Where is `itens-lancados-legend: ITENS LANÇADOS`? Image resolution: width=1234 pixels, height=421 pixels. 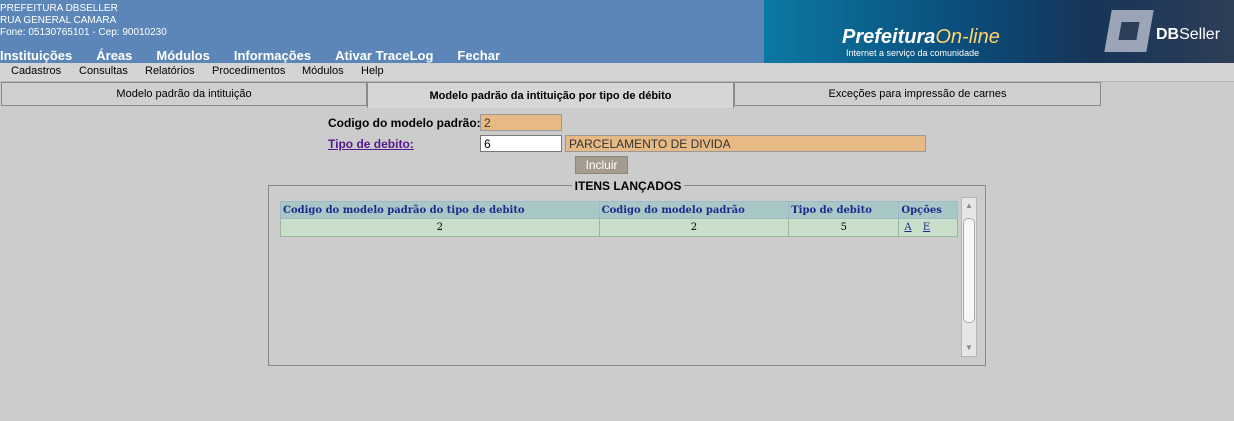
itens-lancados-legend: ITENS LANÇADOS is located at coordinates (628, 186).